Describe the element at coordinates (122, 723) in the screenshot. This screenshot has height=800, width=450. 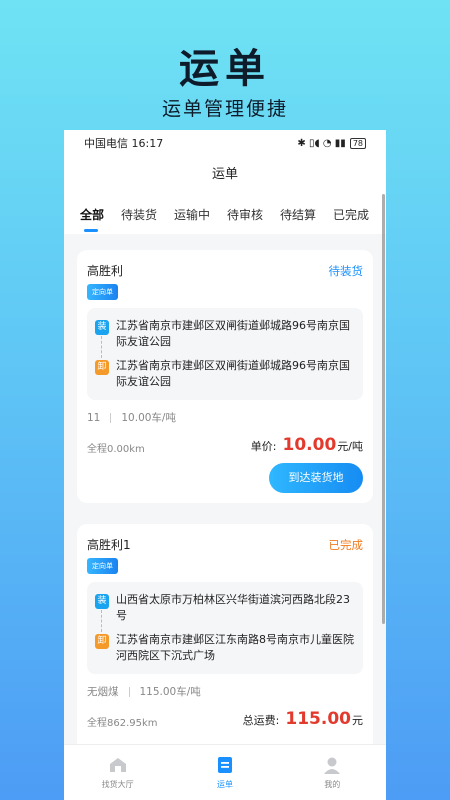
I see `distance: 全程862.95km` at that location.